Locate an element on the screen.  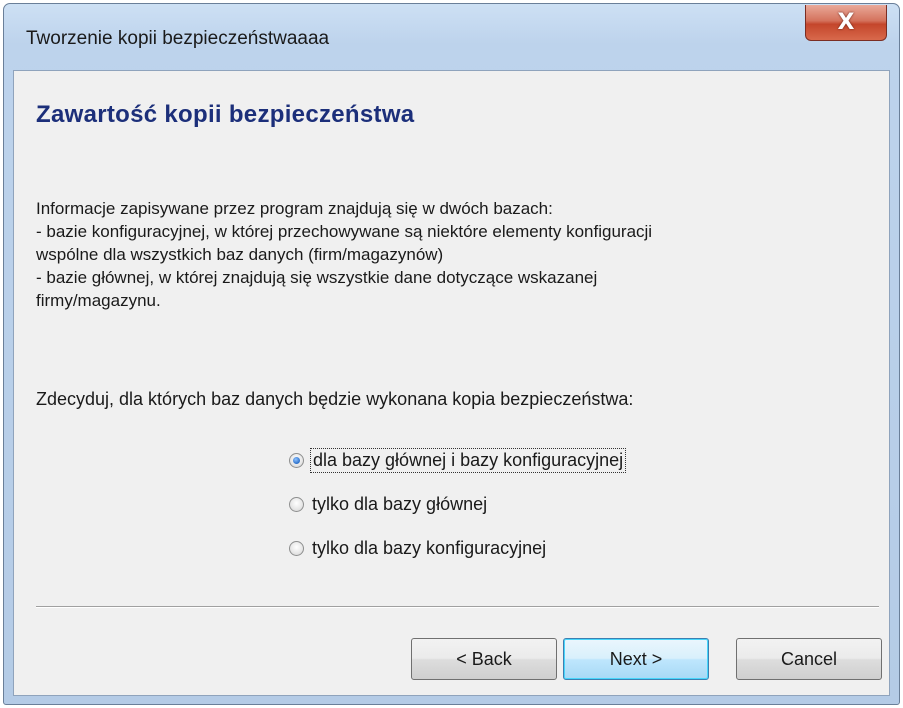
close-button: X is located at coordinates (846, 23).